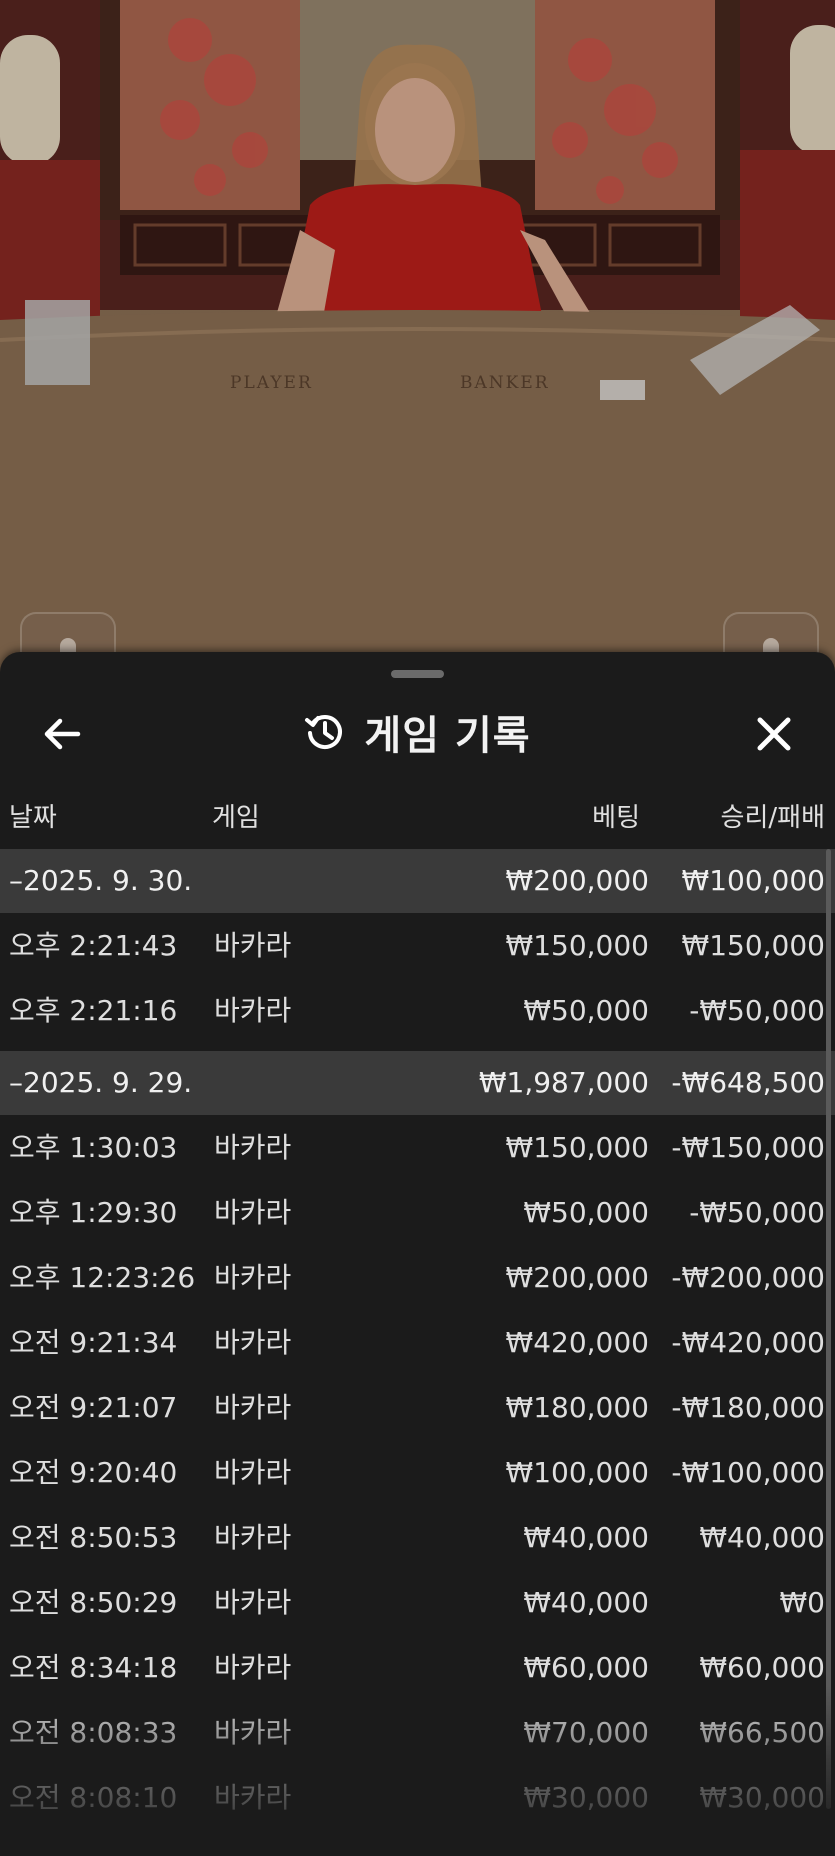 This screenshot has height=1856, width=835. I want to click on row-win-loss: ₩60,000, so click(762, 1667).